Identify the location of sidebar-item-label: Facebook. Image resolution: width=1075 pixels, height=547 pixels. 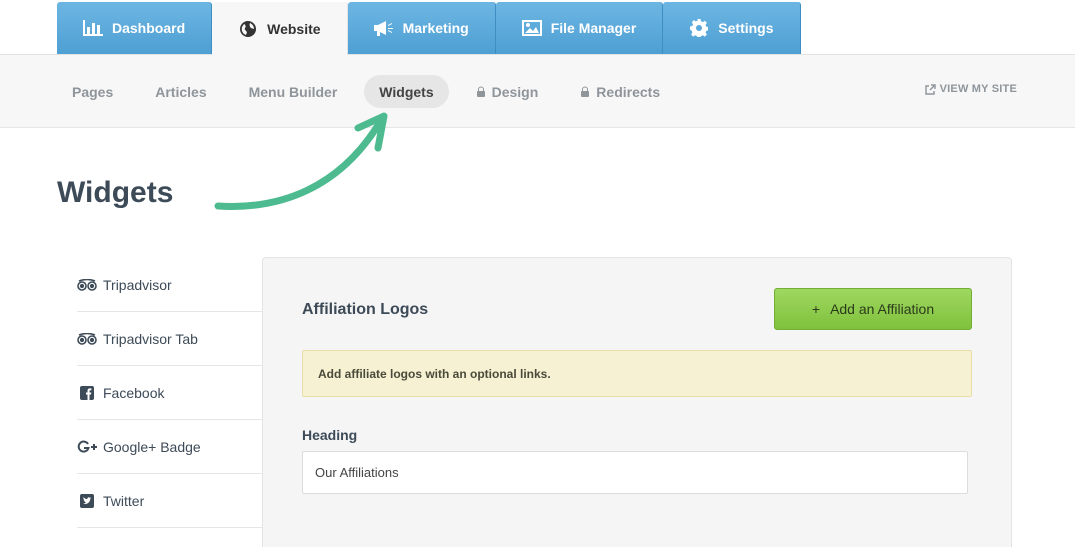
(134, 392).